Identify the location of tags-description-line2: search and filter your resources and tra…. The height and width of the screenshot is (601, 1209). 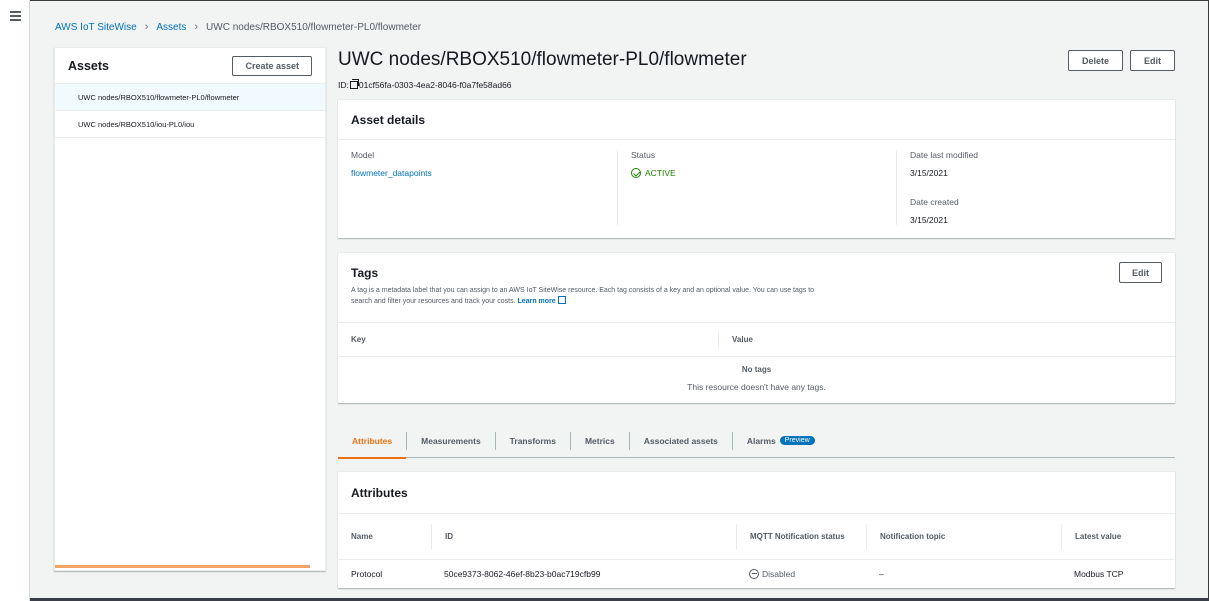
(433, 301).